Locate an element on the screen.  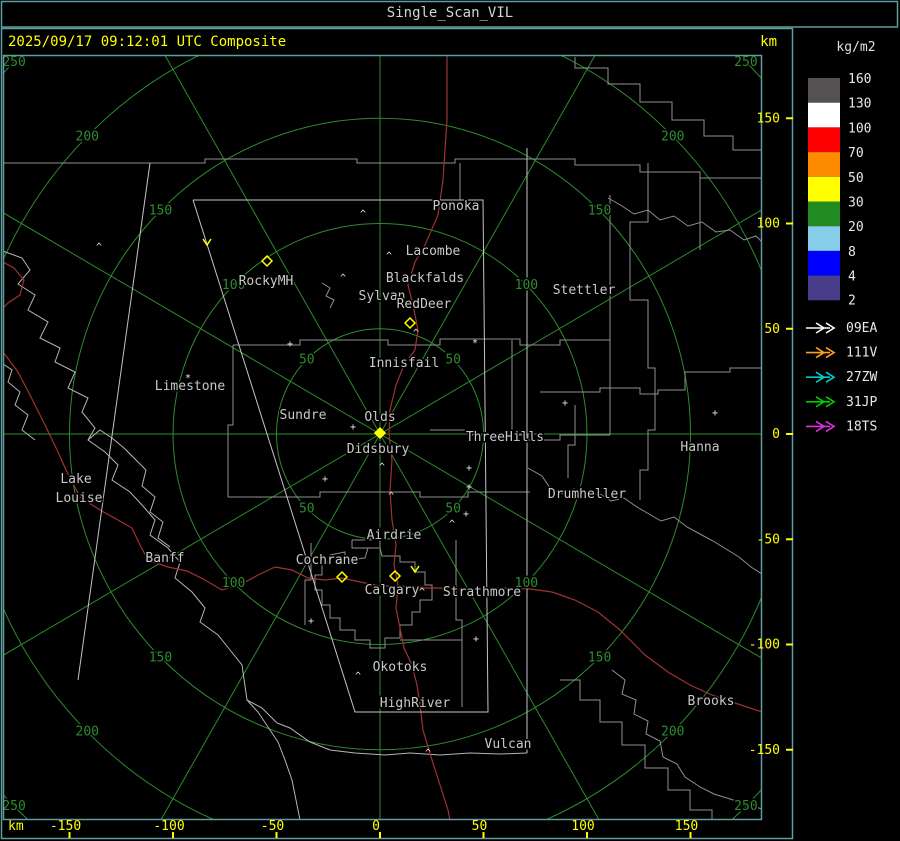
town-label-blackfalds: Blackfalds is located at coordinates (425, 278).